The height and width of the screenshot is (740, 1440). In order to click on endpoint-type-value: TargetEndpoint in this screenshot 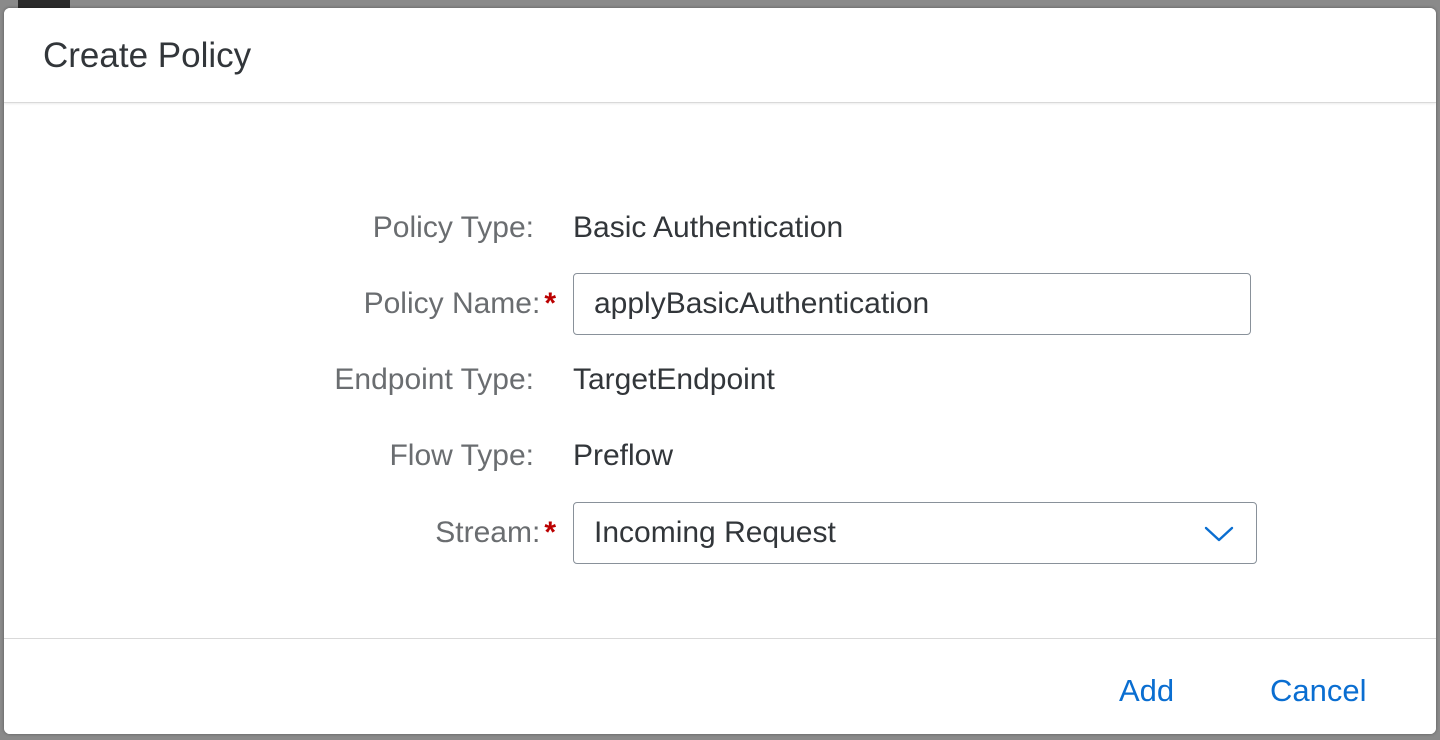, I will do `click(674, 379)`.